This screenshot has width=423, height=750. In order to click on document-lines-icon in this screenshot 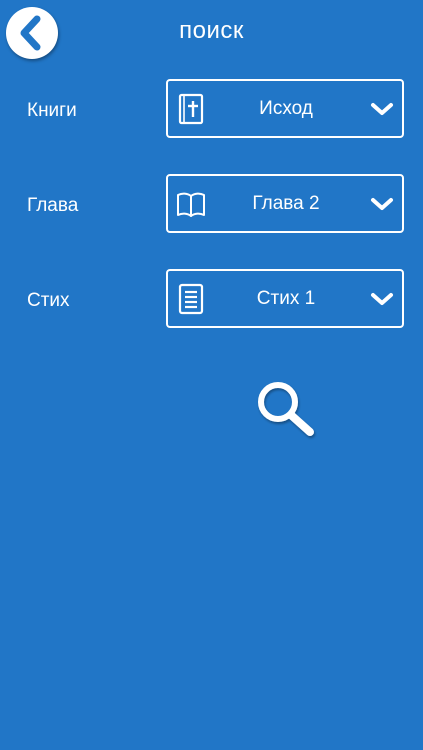, I will do `click(191, 299)`.